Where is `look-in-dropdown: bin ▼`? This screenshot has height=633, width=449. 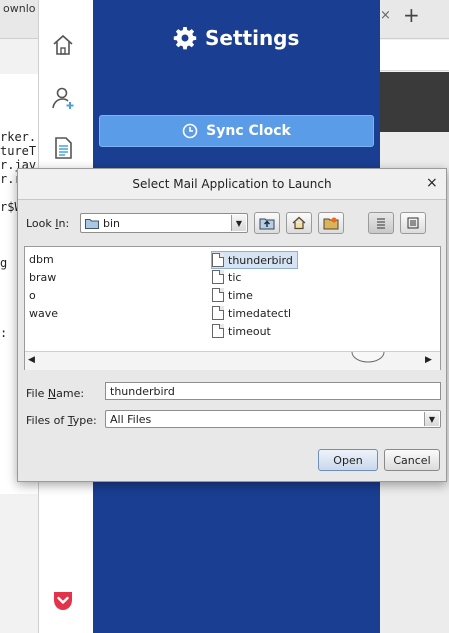
look-in-dropdown: bin ▼ is located at coordinates (164, 223).